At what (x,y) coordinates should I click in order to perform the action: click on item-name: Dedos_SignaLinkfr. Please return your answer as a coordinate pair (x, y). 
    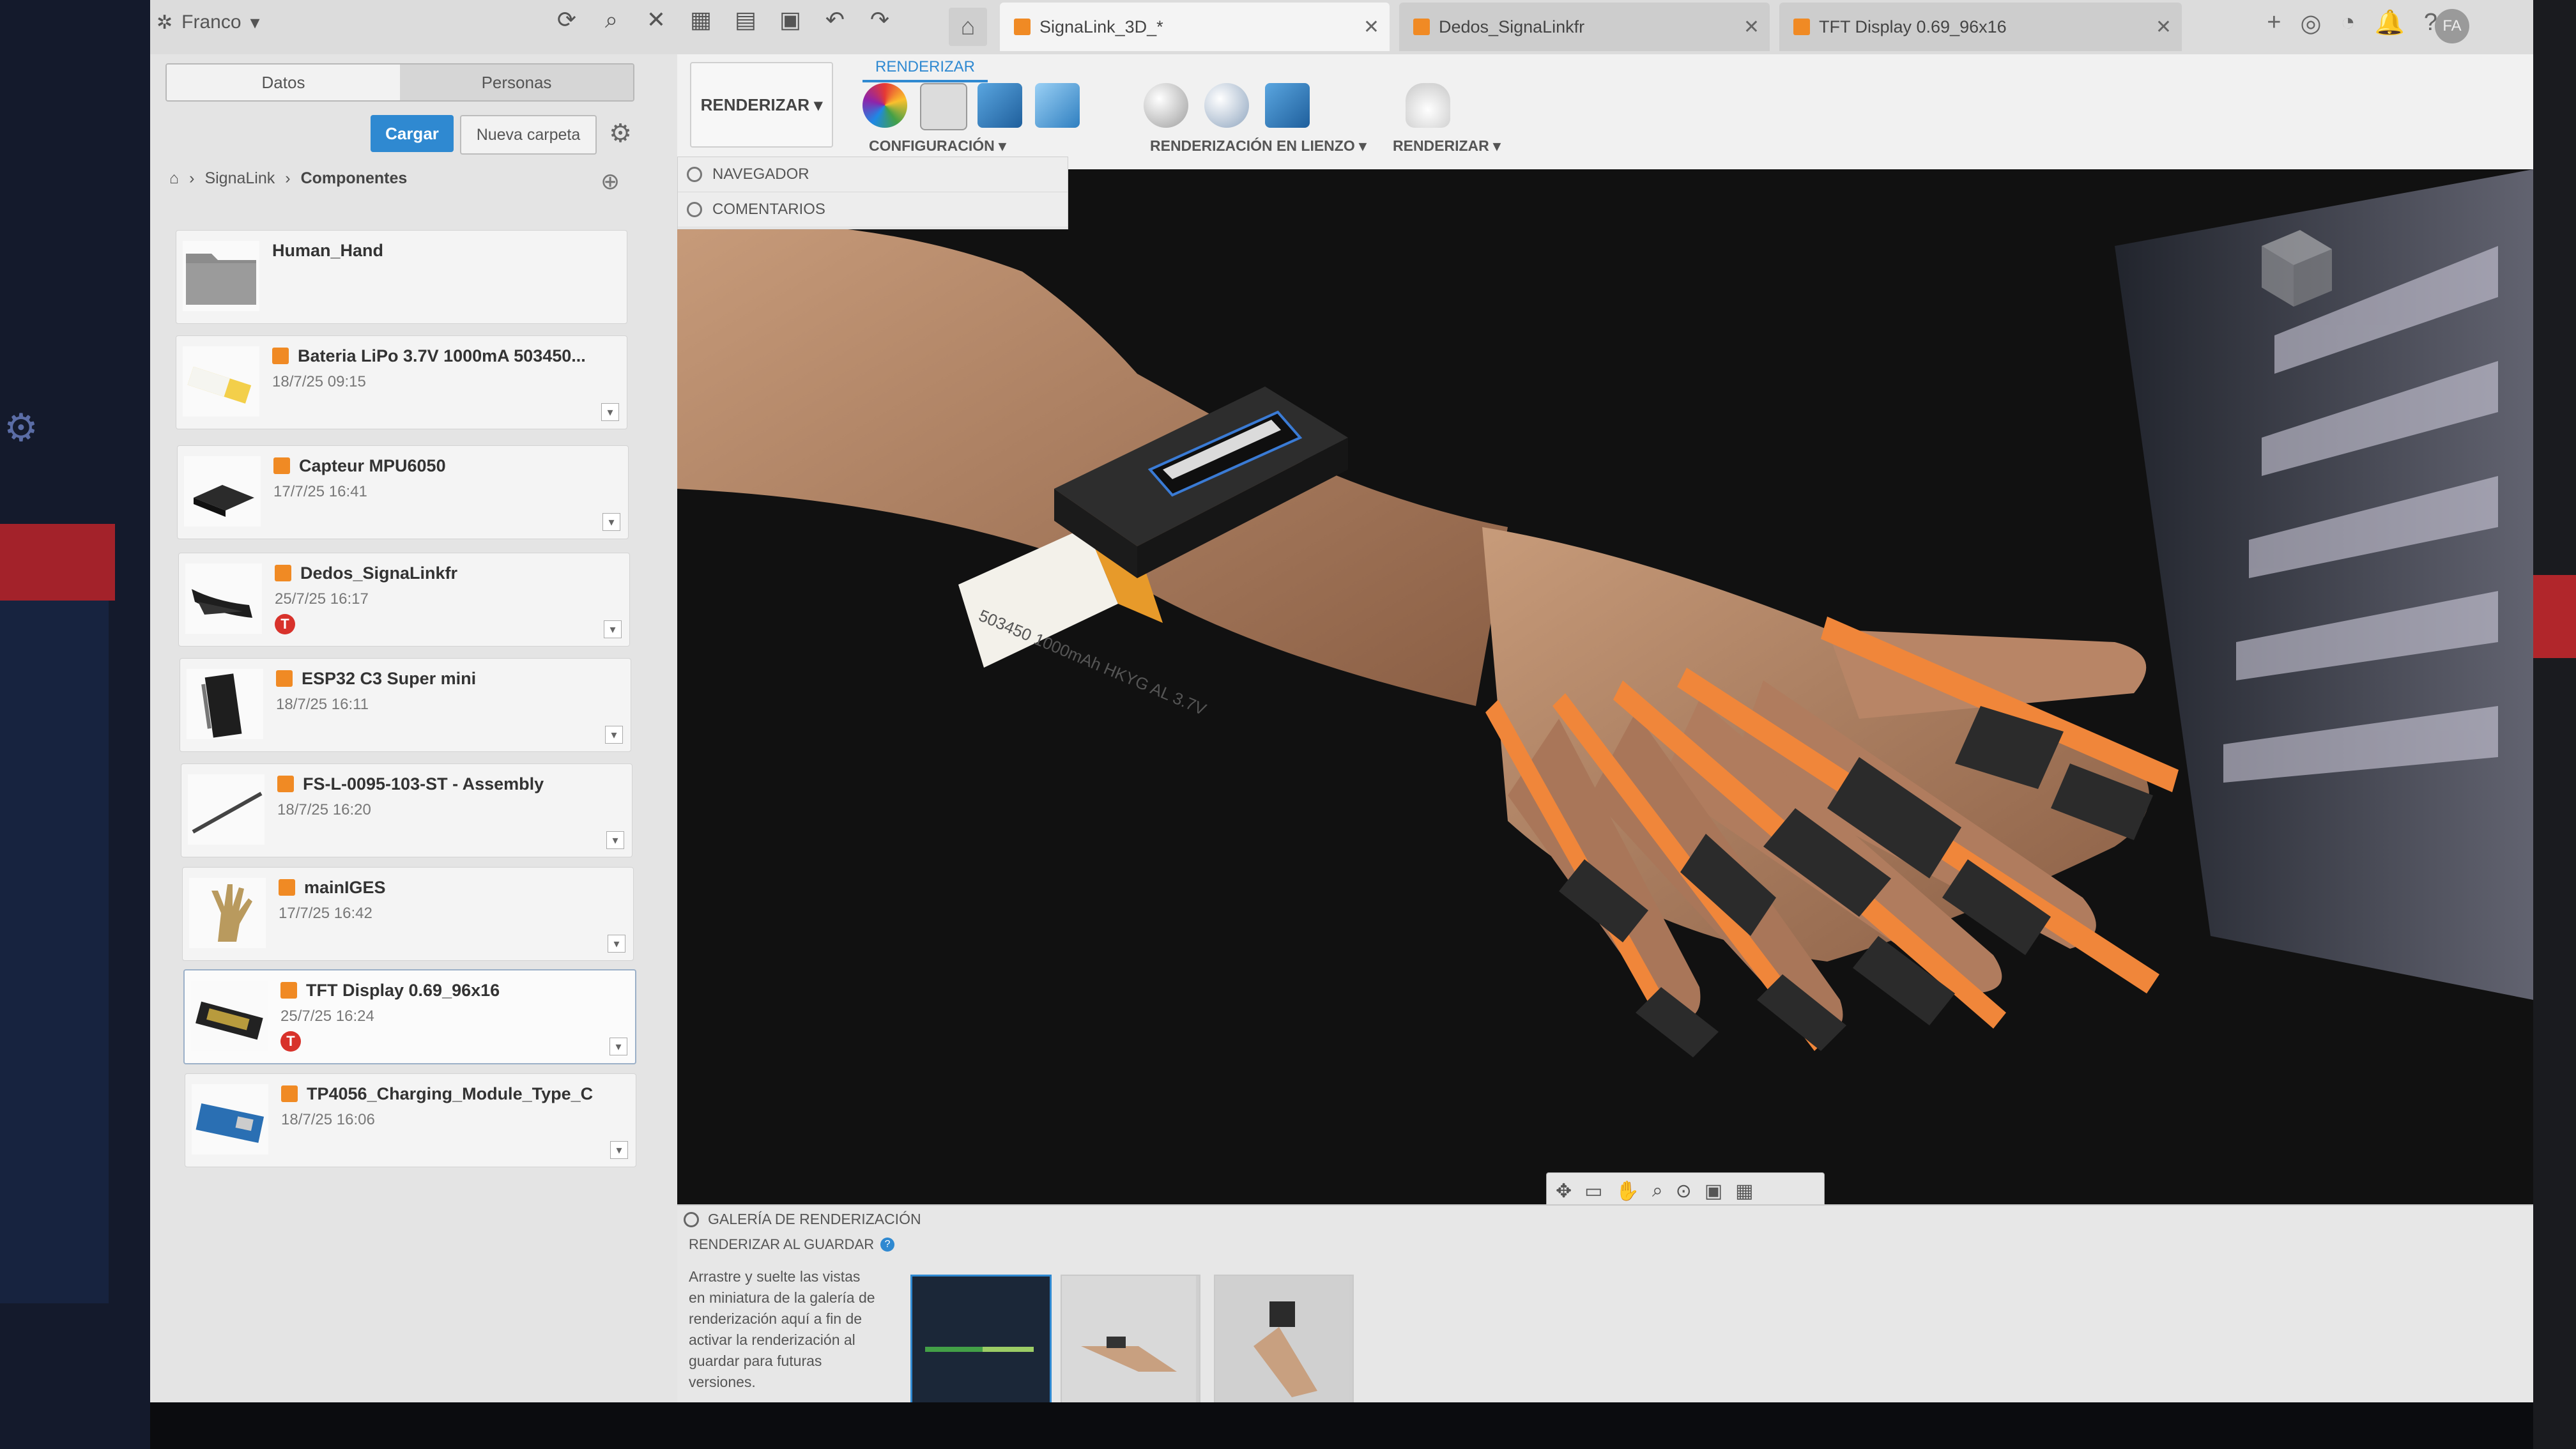
    Looking at the image, I should click on (379, 573).